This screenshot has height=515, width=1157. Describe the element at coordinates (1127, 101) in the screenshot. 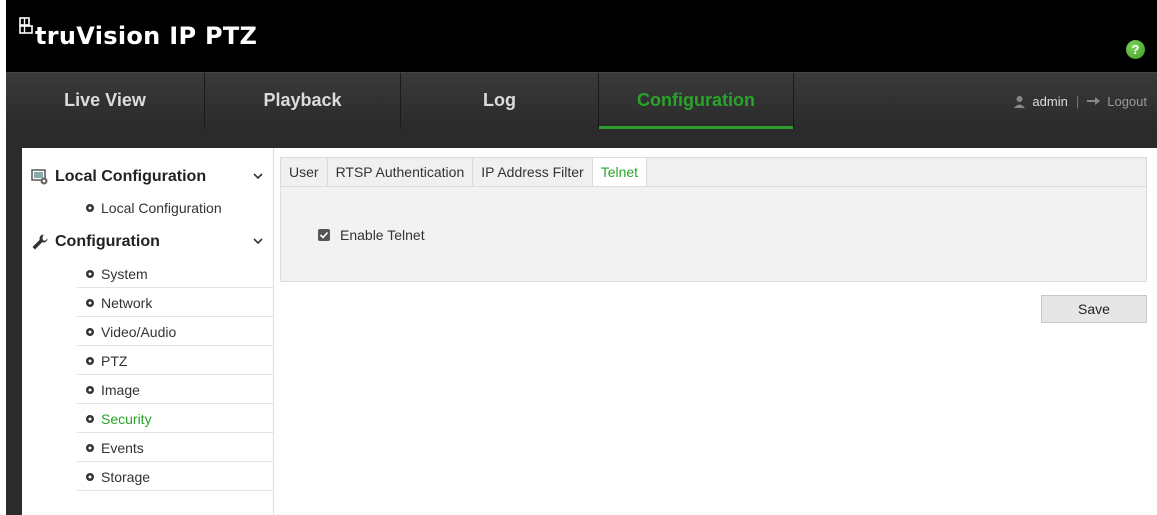

I see `logout-link: Logout` at that location.